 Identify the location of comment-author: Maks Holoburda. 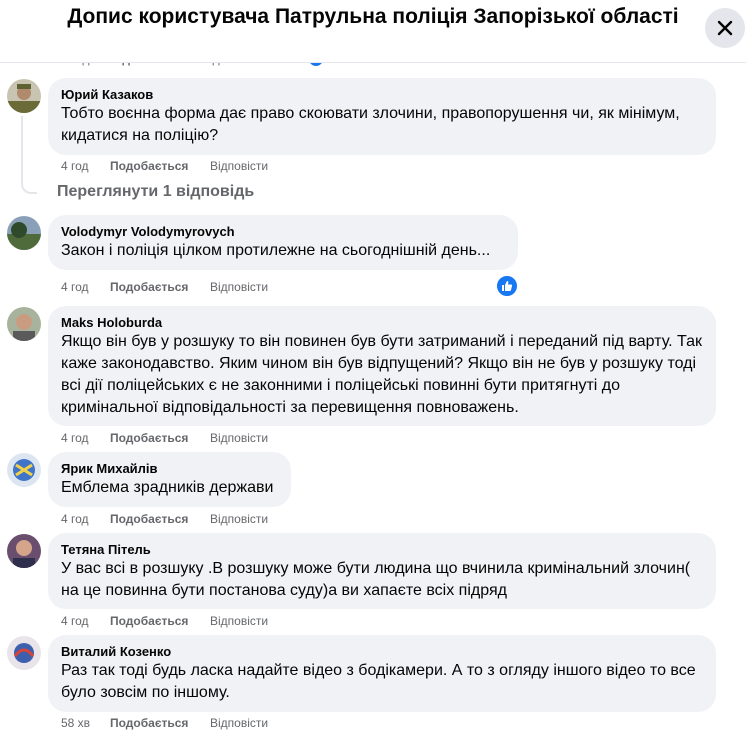
(382, 322).